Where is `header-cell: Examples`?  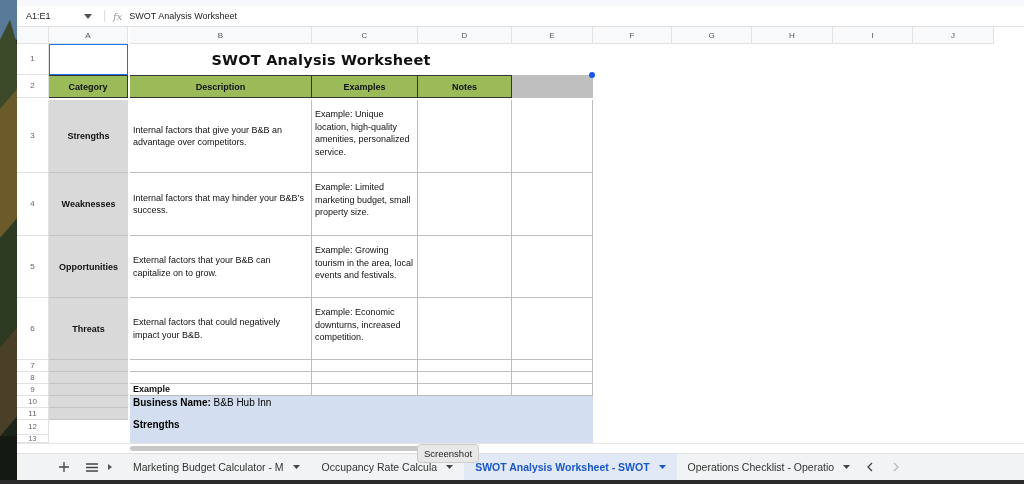 header-cell: Examples is located at coordinates (365, 86).